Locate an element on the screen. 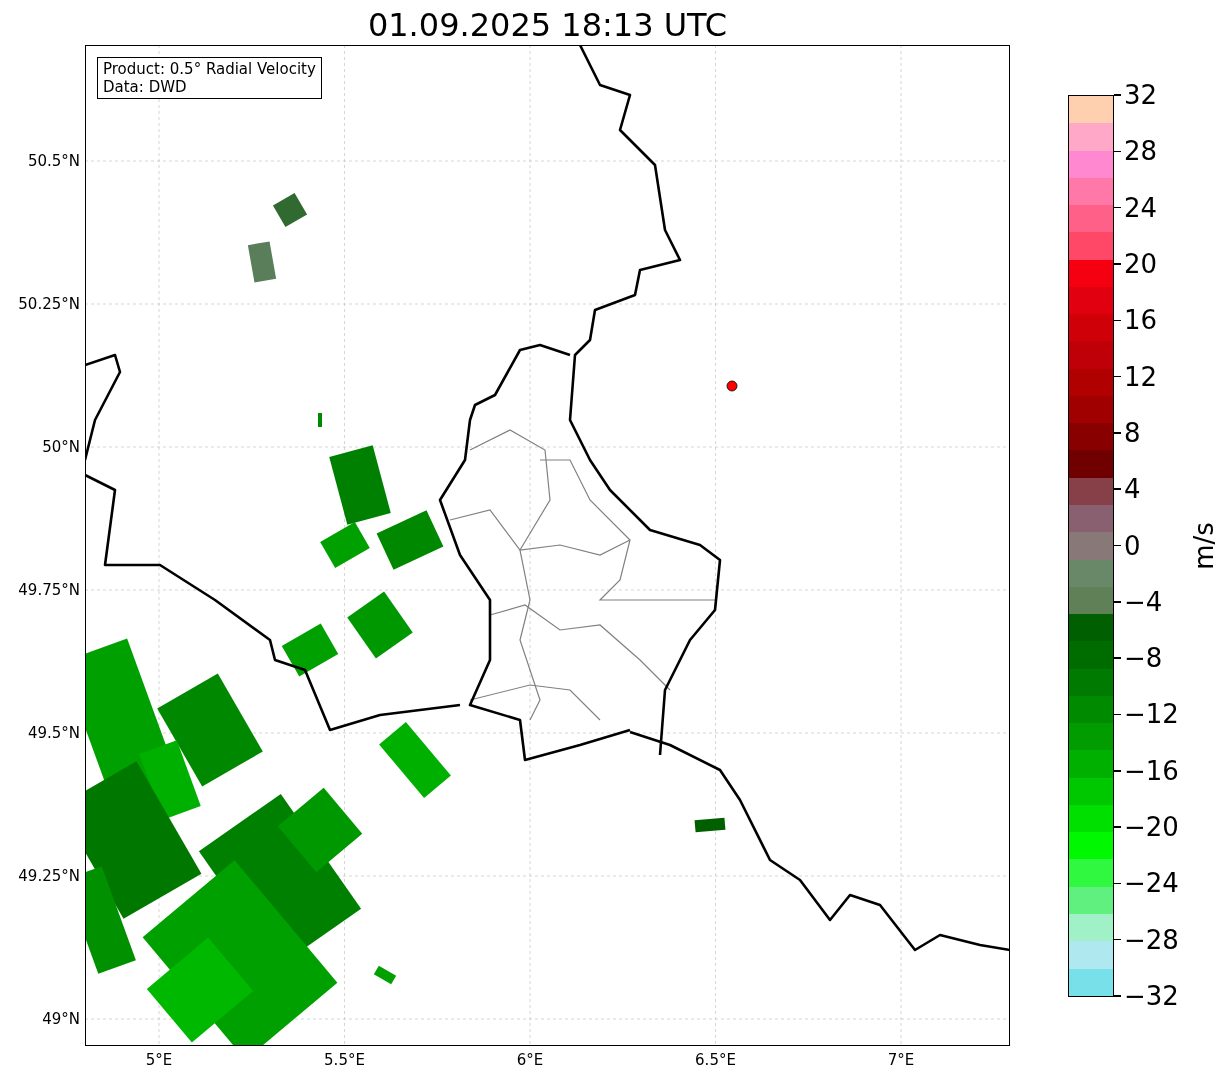  colorbar-tick-label: 4 is located at coordinates (1127, 489).